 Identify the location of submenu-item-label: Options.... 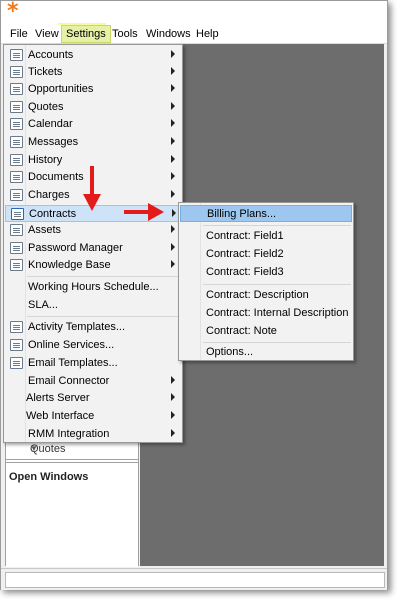
(230, 352).